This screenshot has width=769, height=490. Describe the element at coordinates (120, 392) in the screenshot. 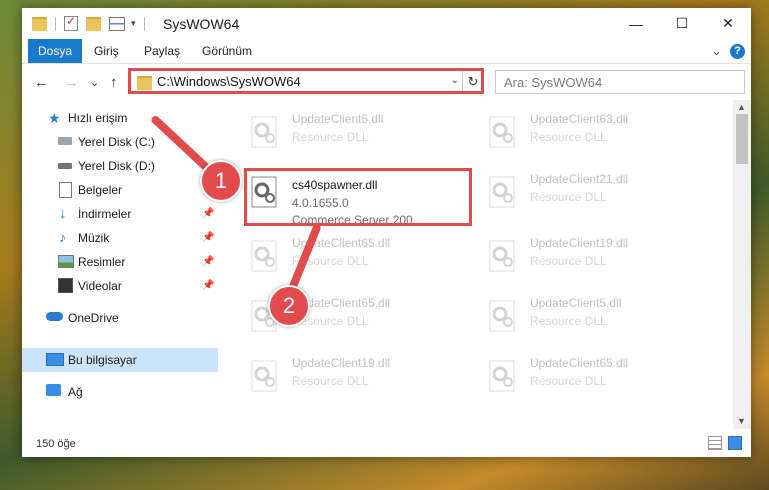

I see `sidebar-item-network: Ağ` at that location.